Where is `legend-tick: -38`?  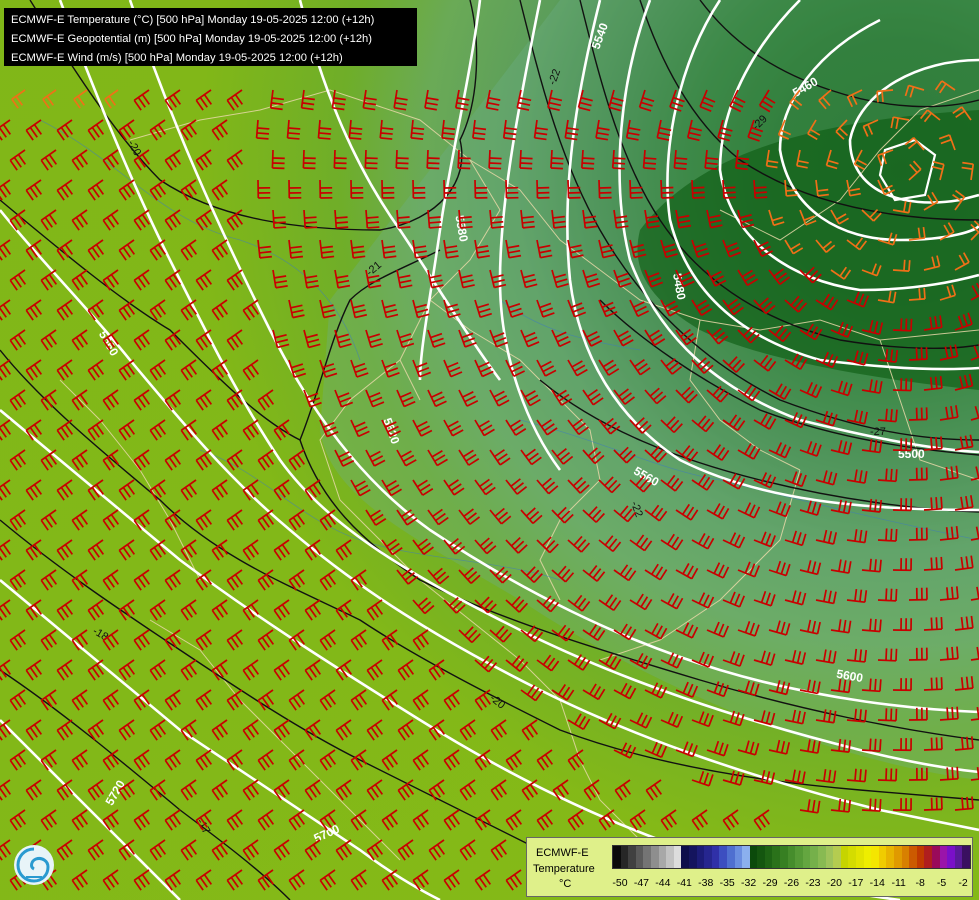
legend-tick: -38 is located at coordinates (706, 883).